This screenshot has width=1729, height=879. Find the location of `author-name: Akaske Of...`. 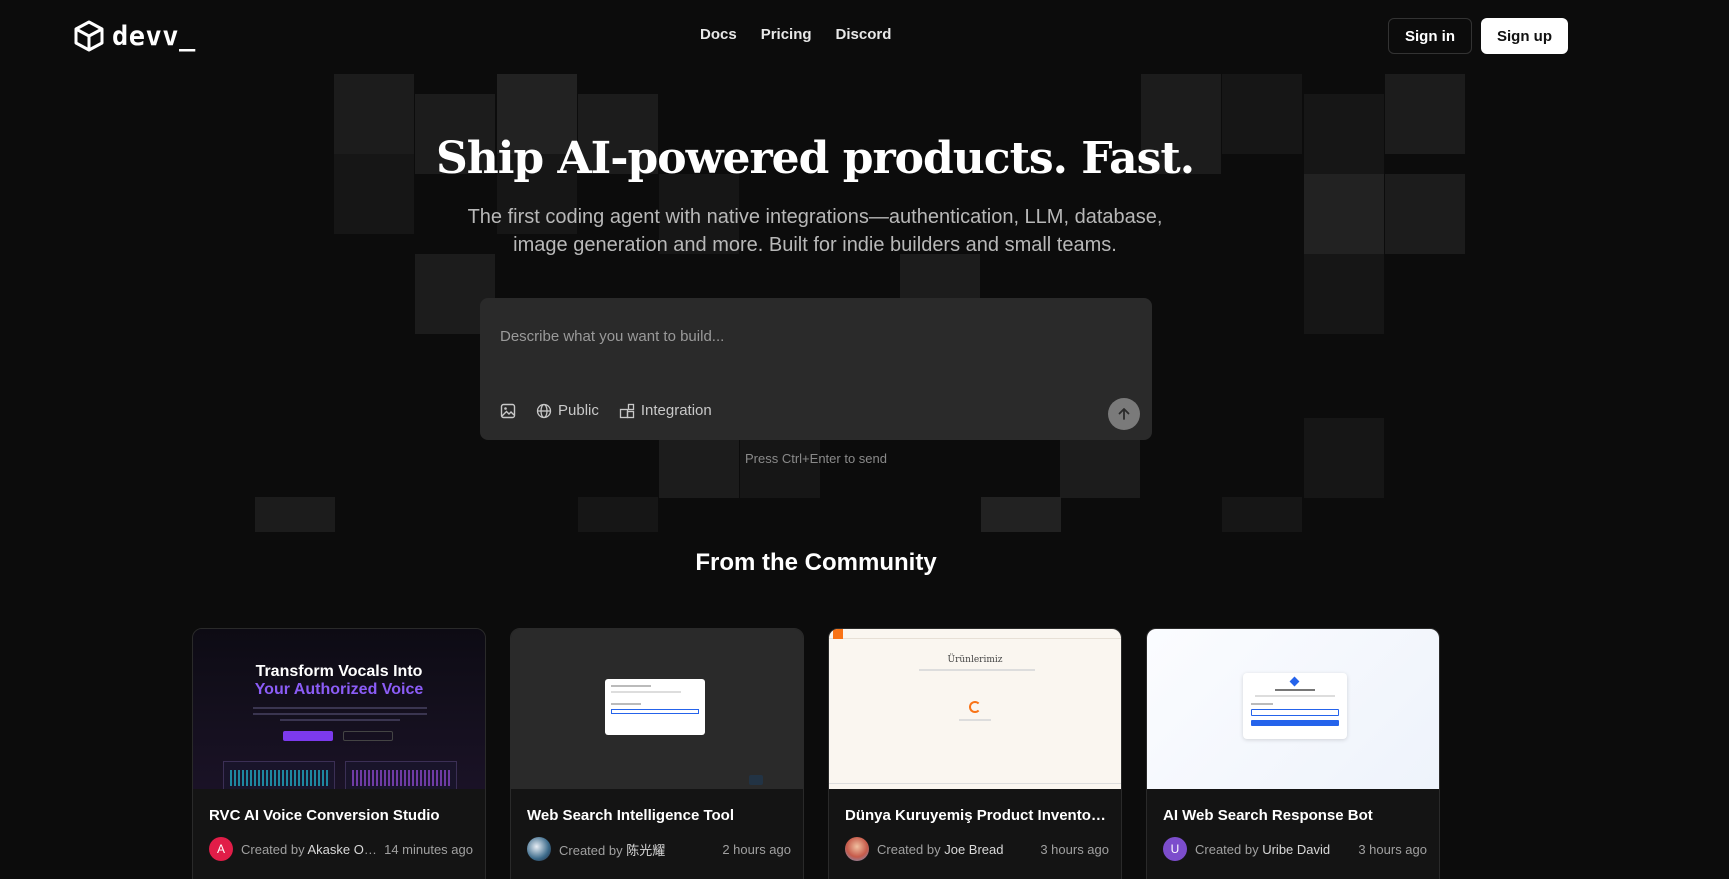

author-name: Akaske Of... is located at coordinates (343, 849).